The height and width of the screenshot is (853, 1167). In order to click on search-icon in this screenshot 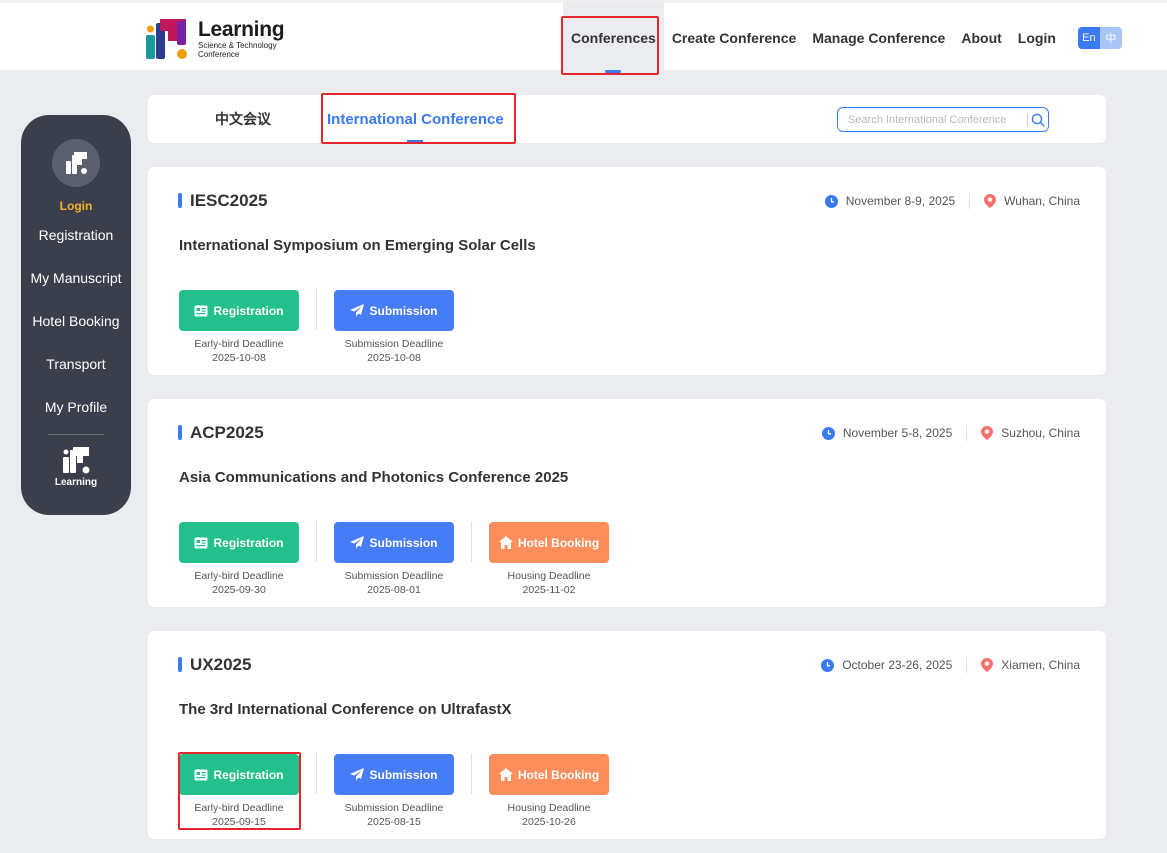, I will do `click(1038, 120)`.